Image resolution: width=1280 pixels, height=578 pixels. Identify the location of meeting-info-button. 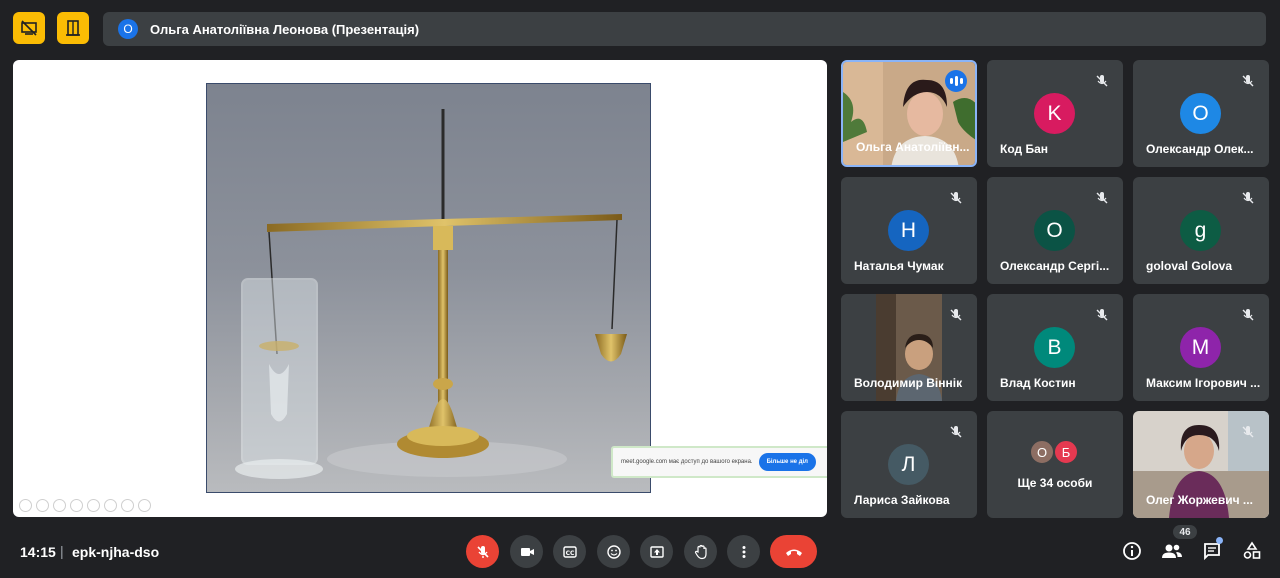
(1132, 551).